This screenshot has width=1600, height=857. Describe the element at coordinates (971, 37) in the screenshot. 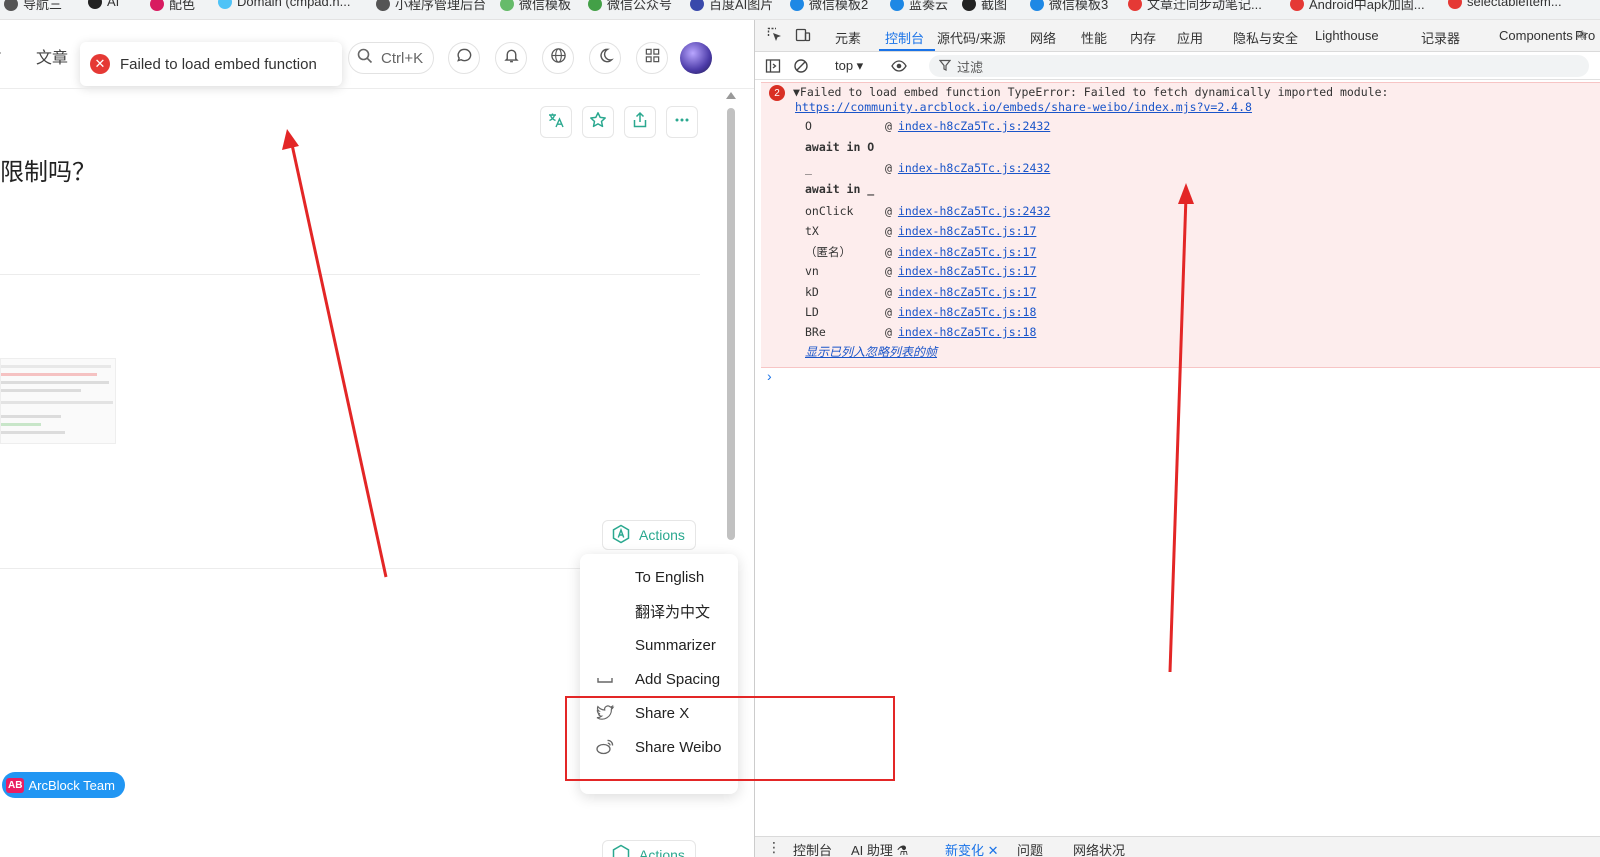

I see `devtools-tab: 源代码/来源` at that location.